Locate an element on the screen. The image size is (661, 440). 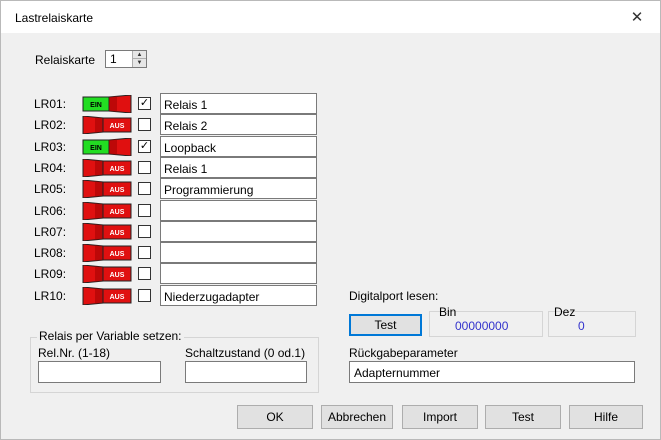
digitalport-test-button: Test is located at coordinates (385, 325).